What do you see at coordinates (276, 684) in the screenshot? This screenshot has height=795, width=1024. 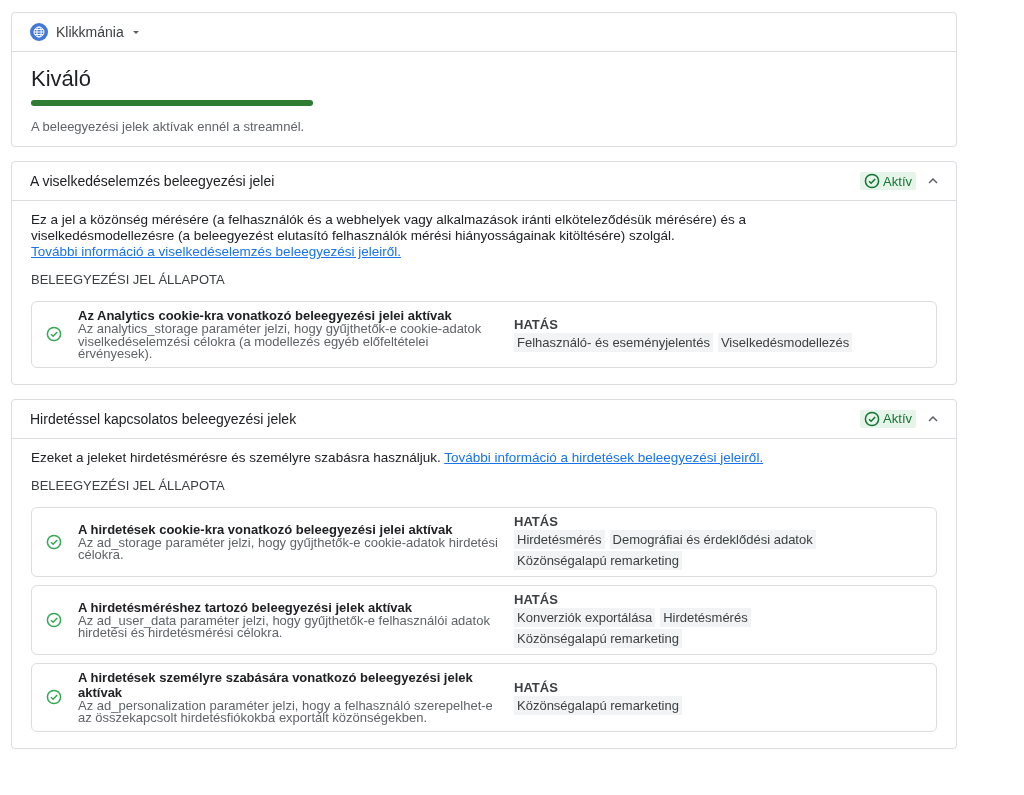 I see `signal-title: A hirdetések személyre szabására vonatkozó beleegyezési jelek aktívak` at bounding box center [276, 684].